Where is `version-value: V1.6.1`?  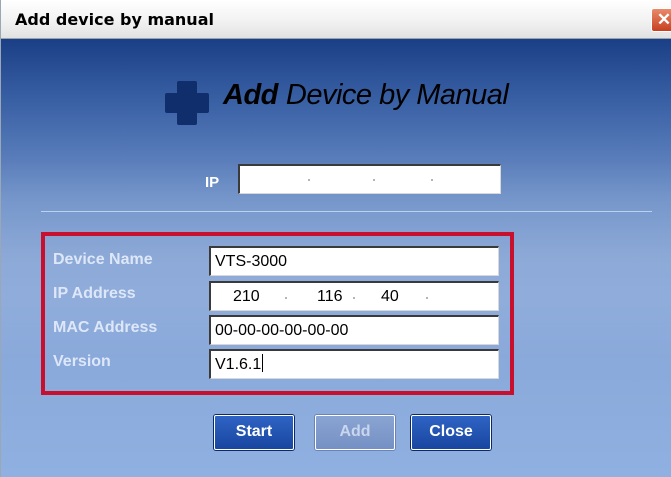
version-value: V1.6.1 is located at coordinates (238, 364).